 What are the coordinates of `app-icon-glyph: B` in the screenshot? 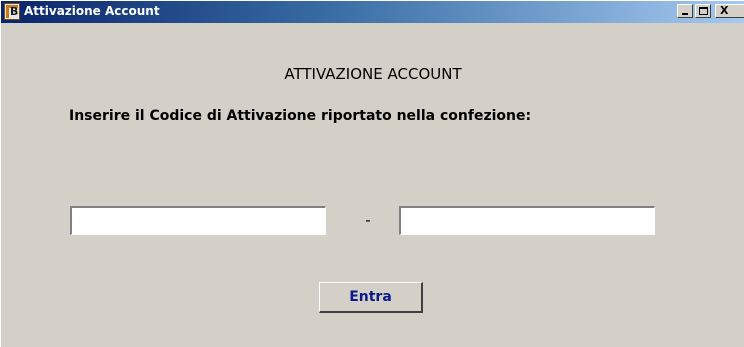 It's located at (14, 11).